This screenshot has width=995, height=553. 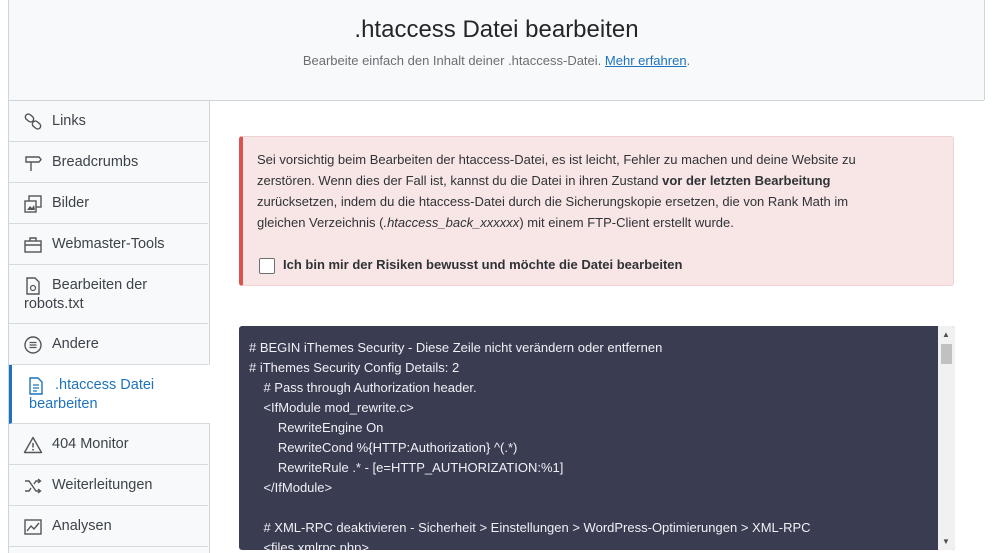 What do you see at coordinates (626, 222) in the screenshot?
I see `warning-text-part: ) mit einem FTP-Client erstellt wurde.` at bounding box center [626, 222].